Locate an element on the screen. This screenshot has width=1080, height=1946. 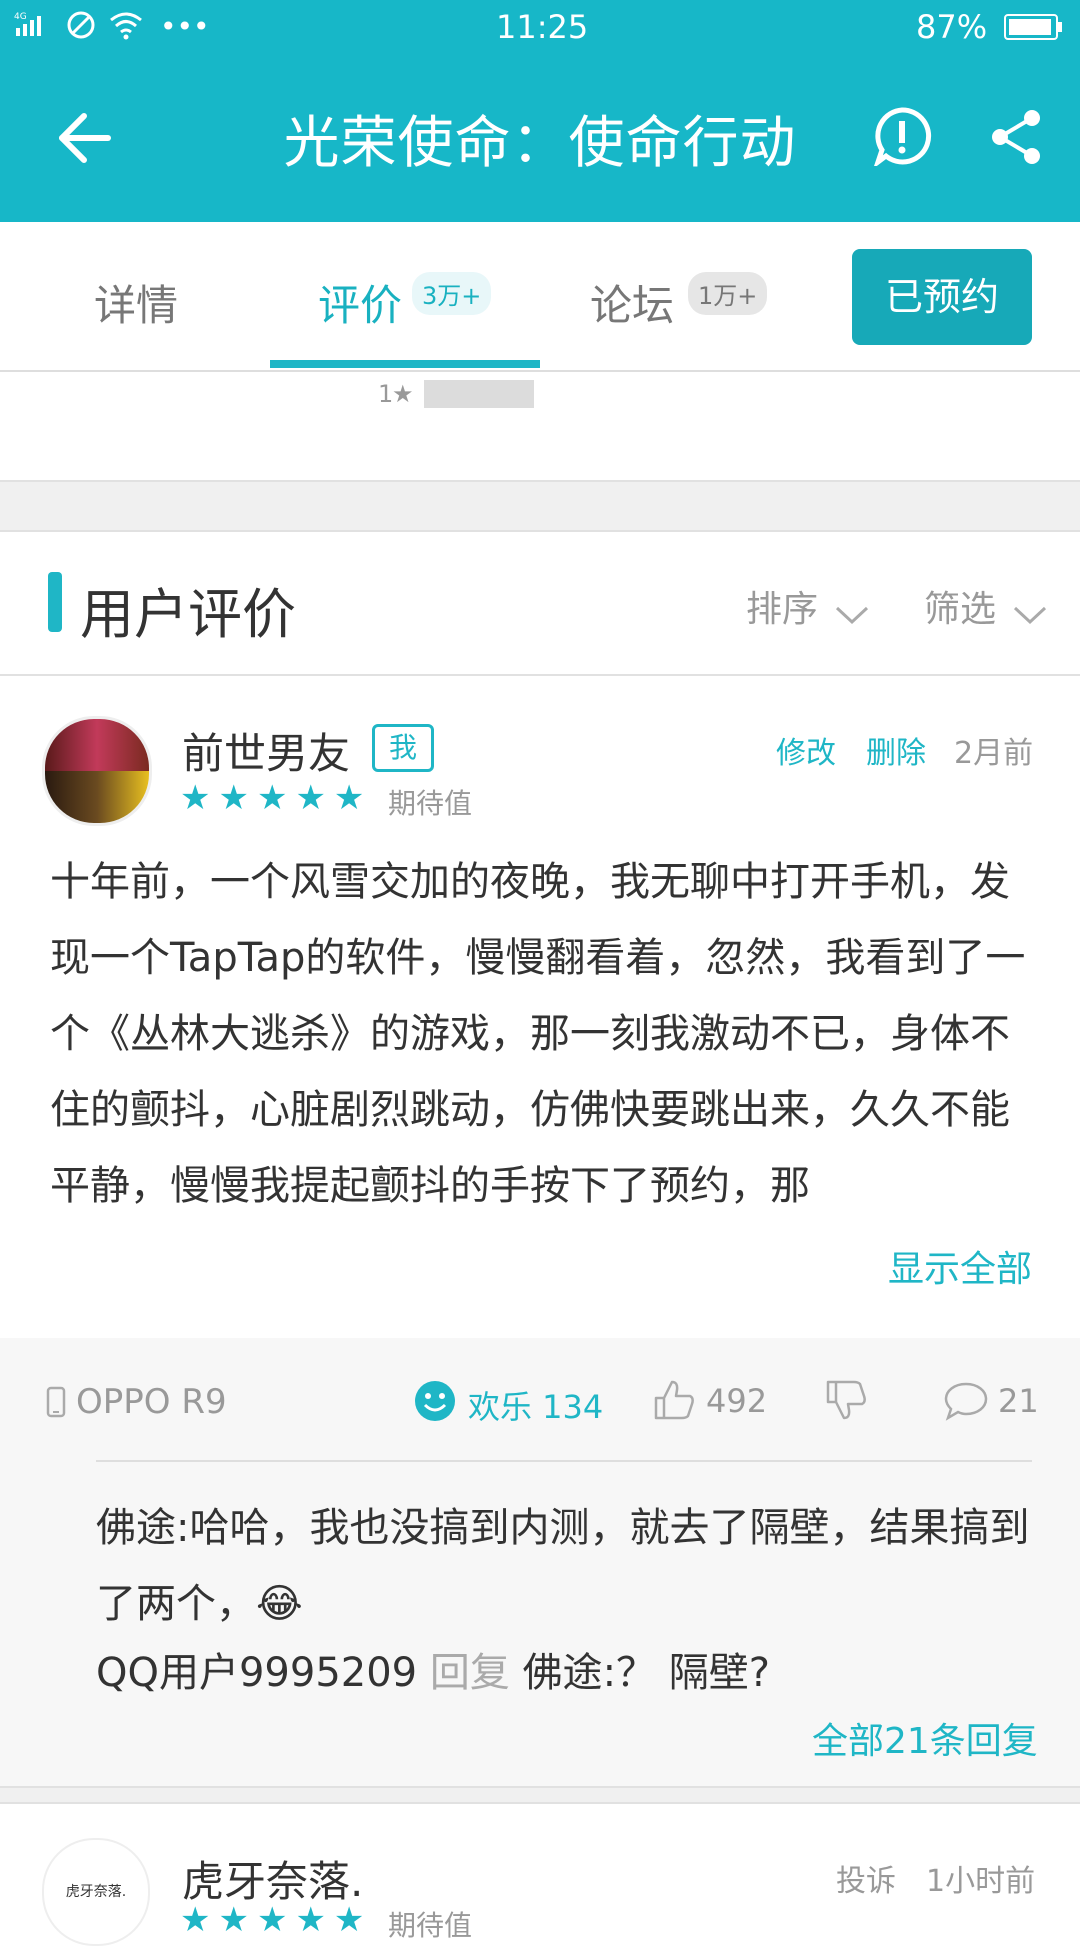
delete-button: 删除 is located at coordinates (896, 750).